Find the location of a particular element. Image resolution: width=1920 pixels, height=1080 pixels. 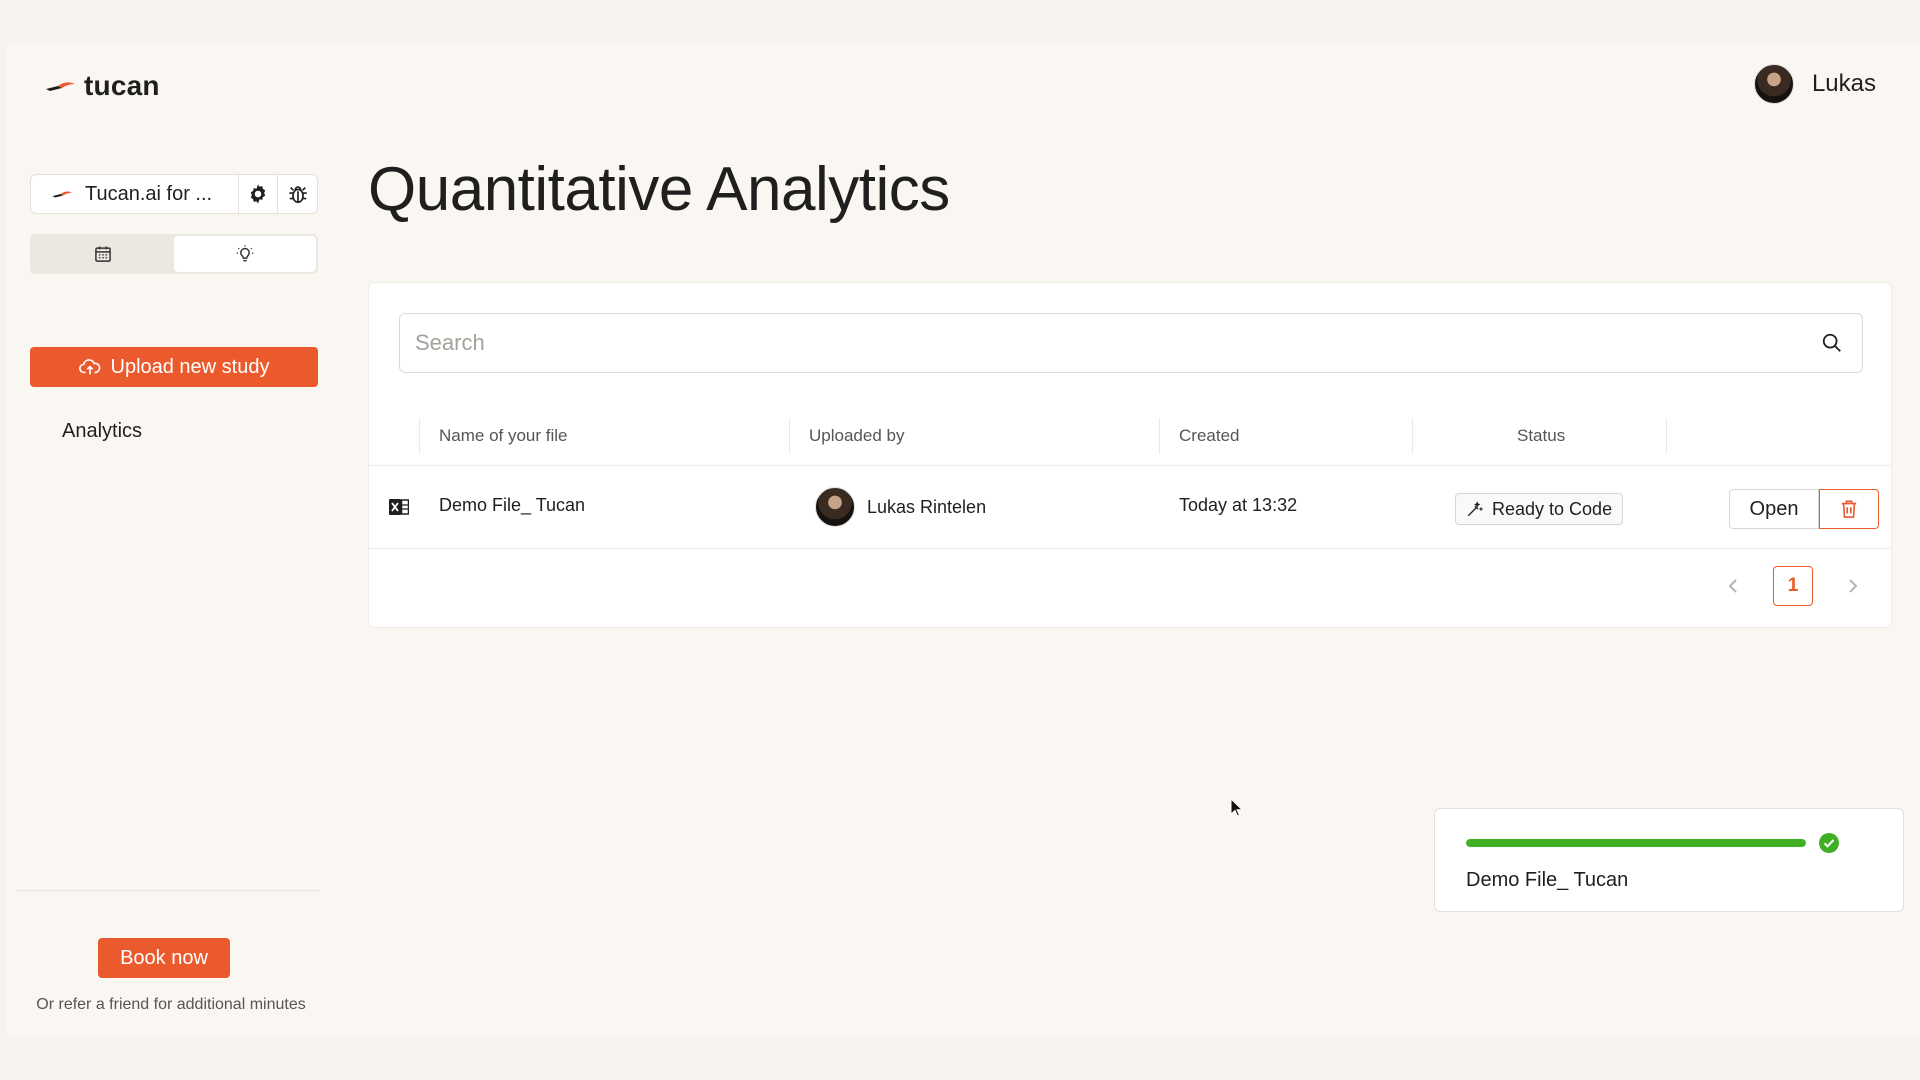

page-number-current: 1 is located at coordinates (1793, 586).